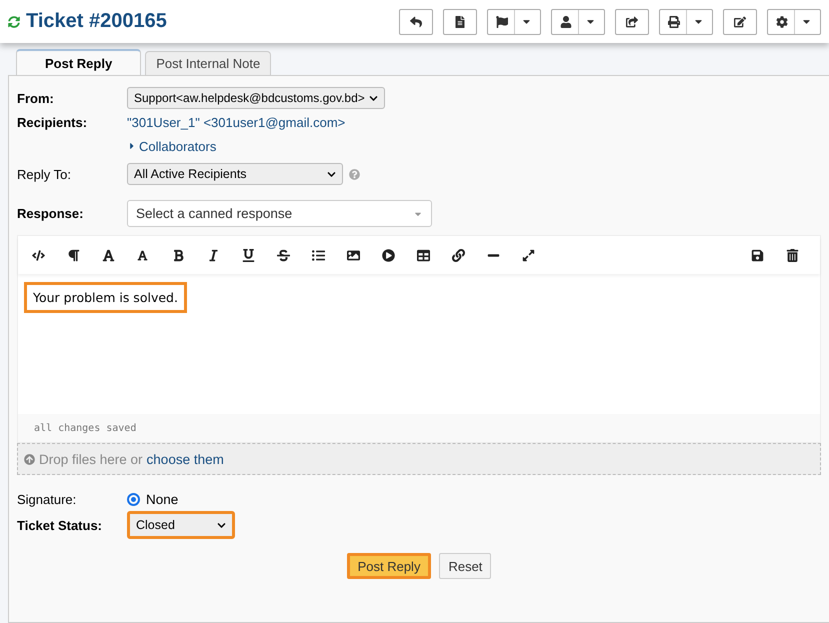 Image resolution: width=829 pixels, height=623 pixels. I want to click on settings-icon, so click(782, 22).